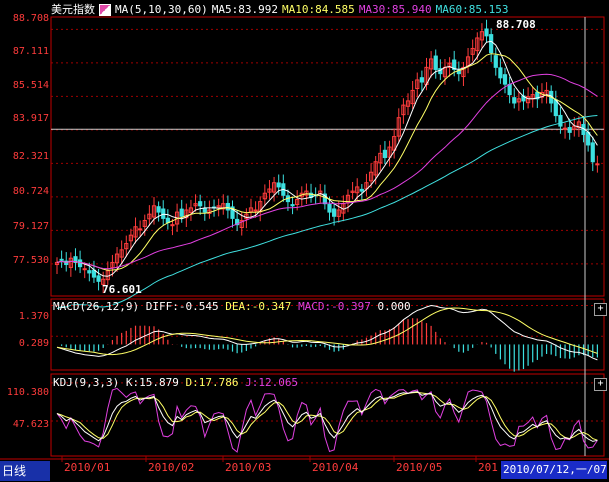  Describe the element at coordinates (516, 24) in the screenshot. I see `high-price-label: 88.708` at that location.